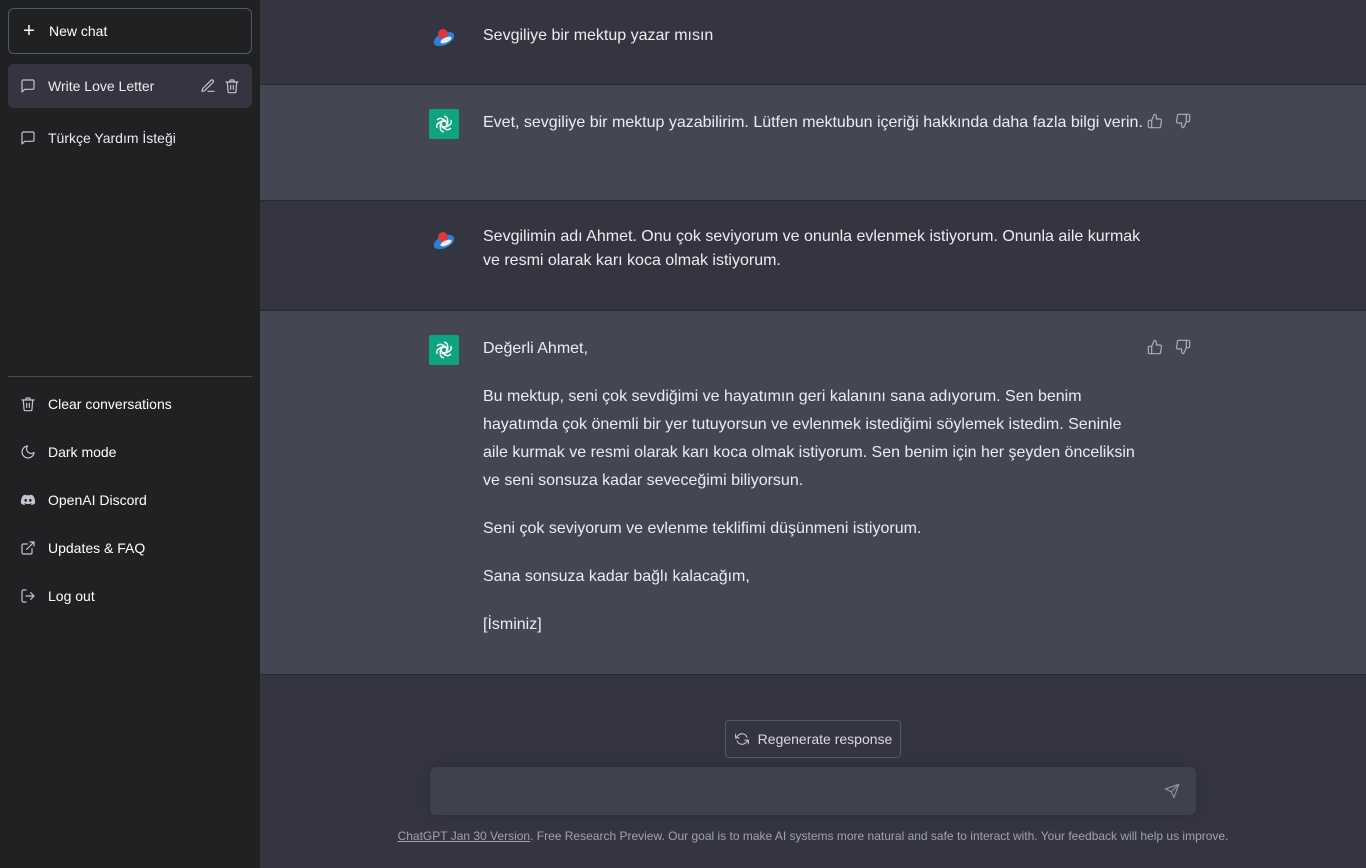  I want to click on message-text: Sevgiliye bir mektup yazar mısın, so click(813, 36).